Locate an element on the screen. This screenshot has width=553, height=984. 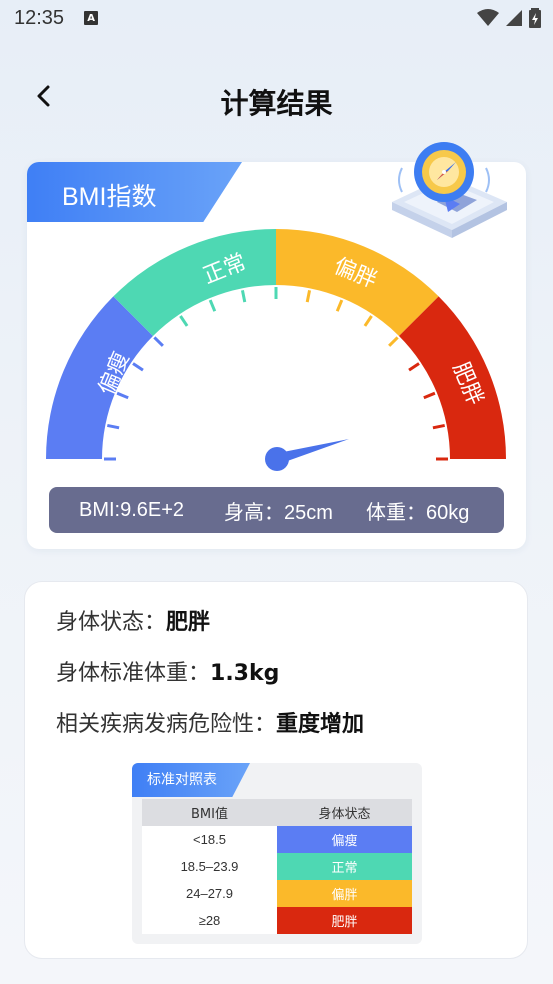
table-row: <18.5 偏瘦 is located at coordinates (277, 839).